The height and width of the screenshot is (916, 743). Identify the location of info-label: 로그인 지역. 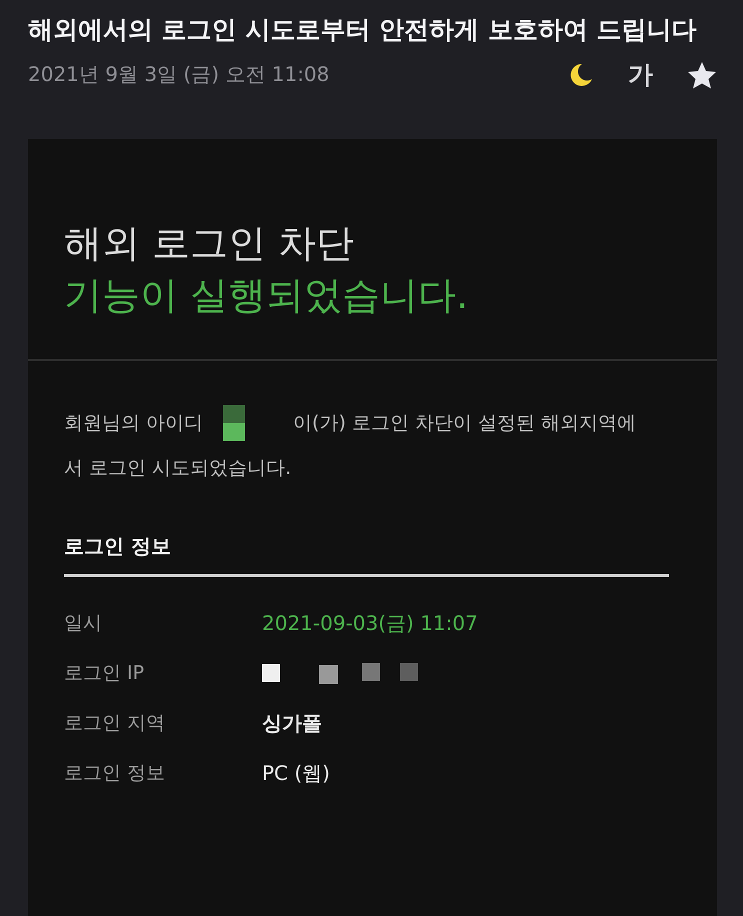
(115, 723).